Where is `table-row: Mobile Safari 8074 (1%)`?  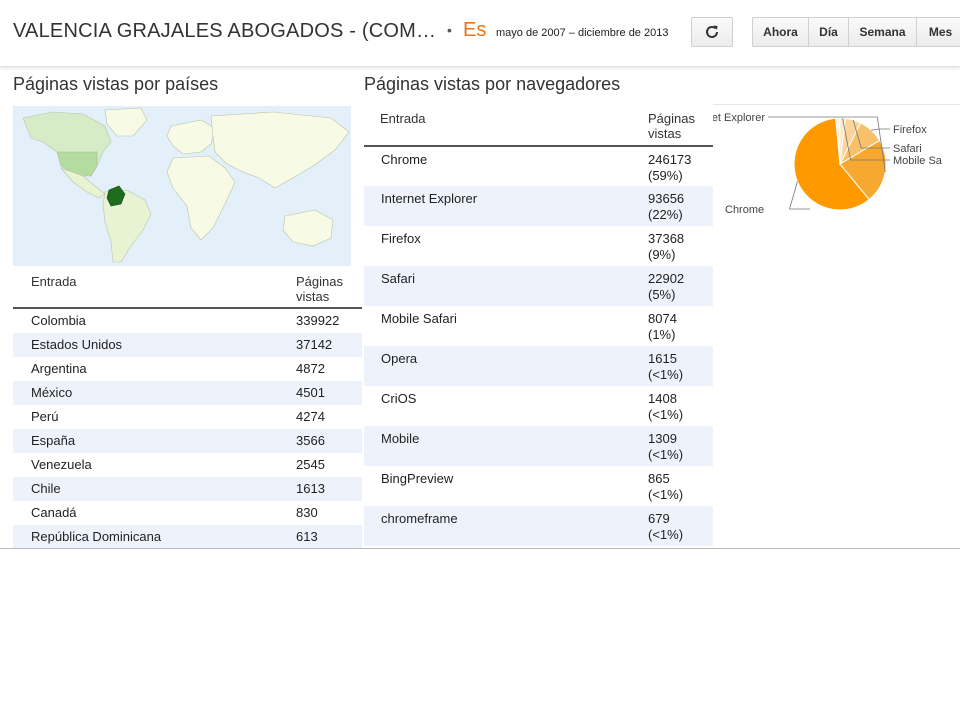 table-row: Mobile Safari 8074 (1%) is located at coordinates (538, 326).